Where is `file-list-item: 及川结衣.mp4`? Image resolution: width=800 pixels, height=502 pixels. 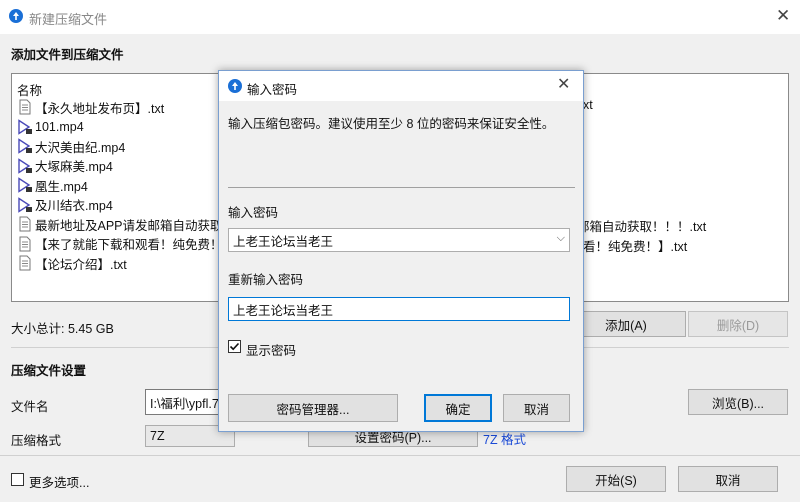 file-list-item: 及川结衣.mp4 is located at coordinates (65, 205).